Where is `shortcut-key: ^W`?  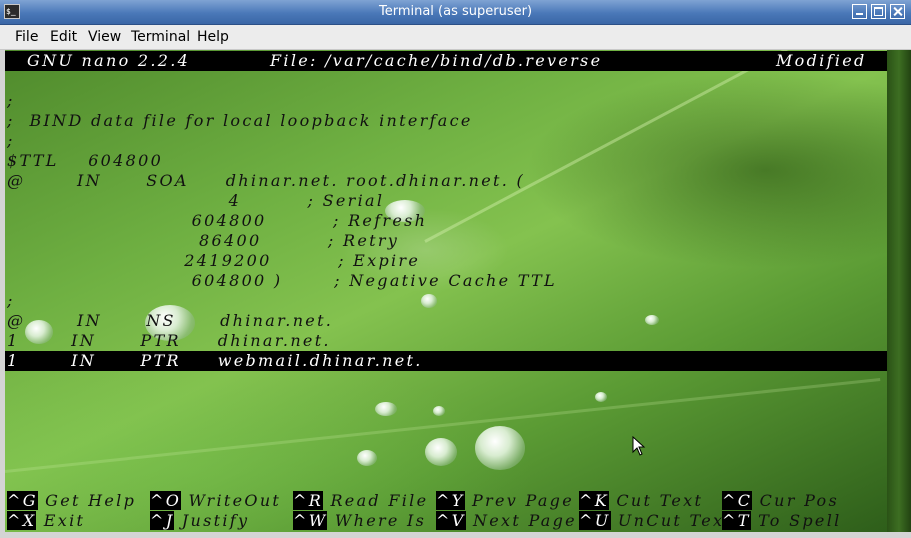
shortcut-key: ^W is located at coordinates (310, 520).